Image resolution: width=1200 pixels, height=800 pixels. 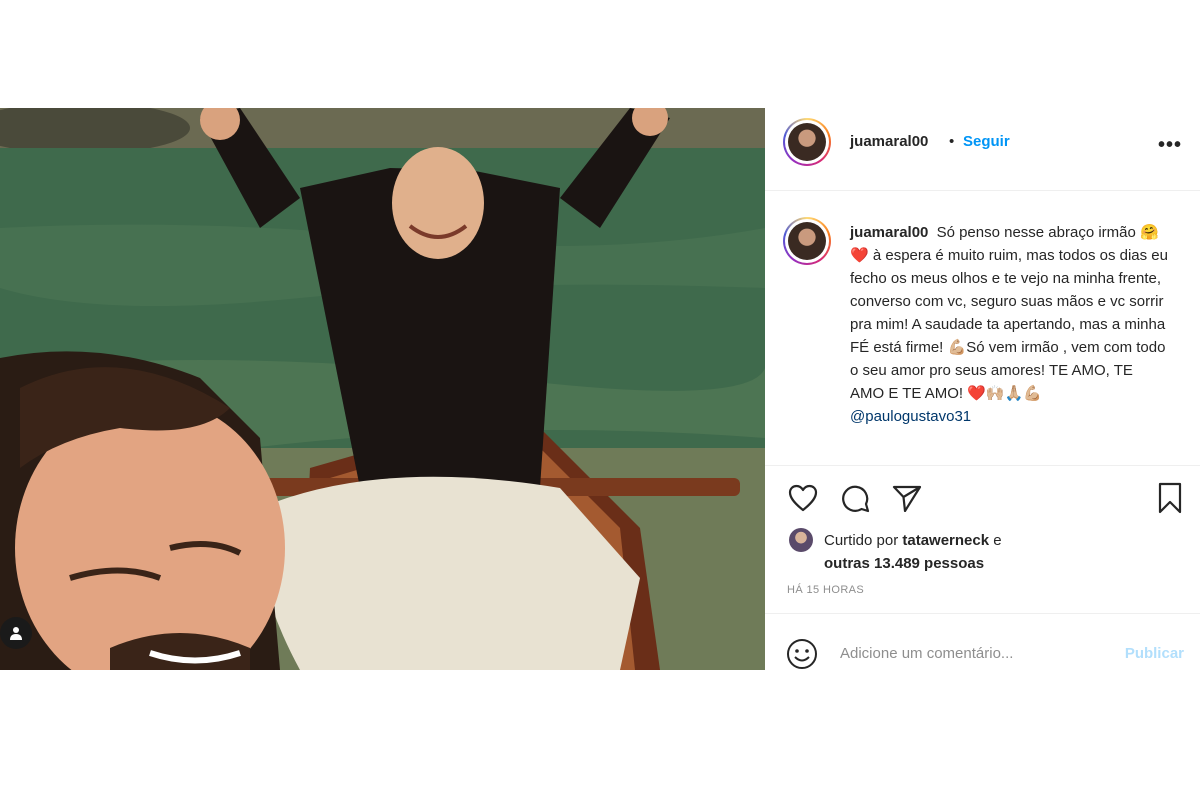 What do you see at coordinates (904, 563) in the screenshot?
I see `liked-by-others: outras 13.489 pessoas` at bounding box center [904, 563].